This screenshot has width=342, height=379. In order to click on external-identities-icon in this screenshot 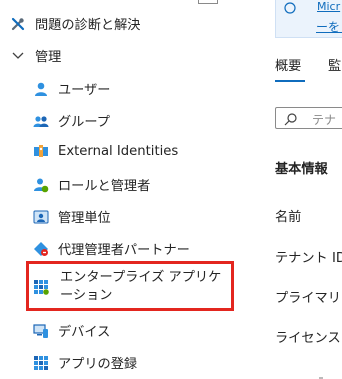, I will do `click(41, 151)`.